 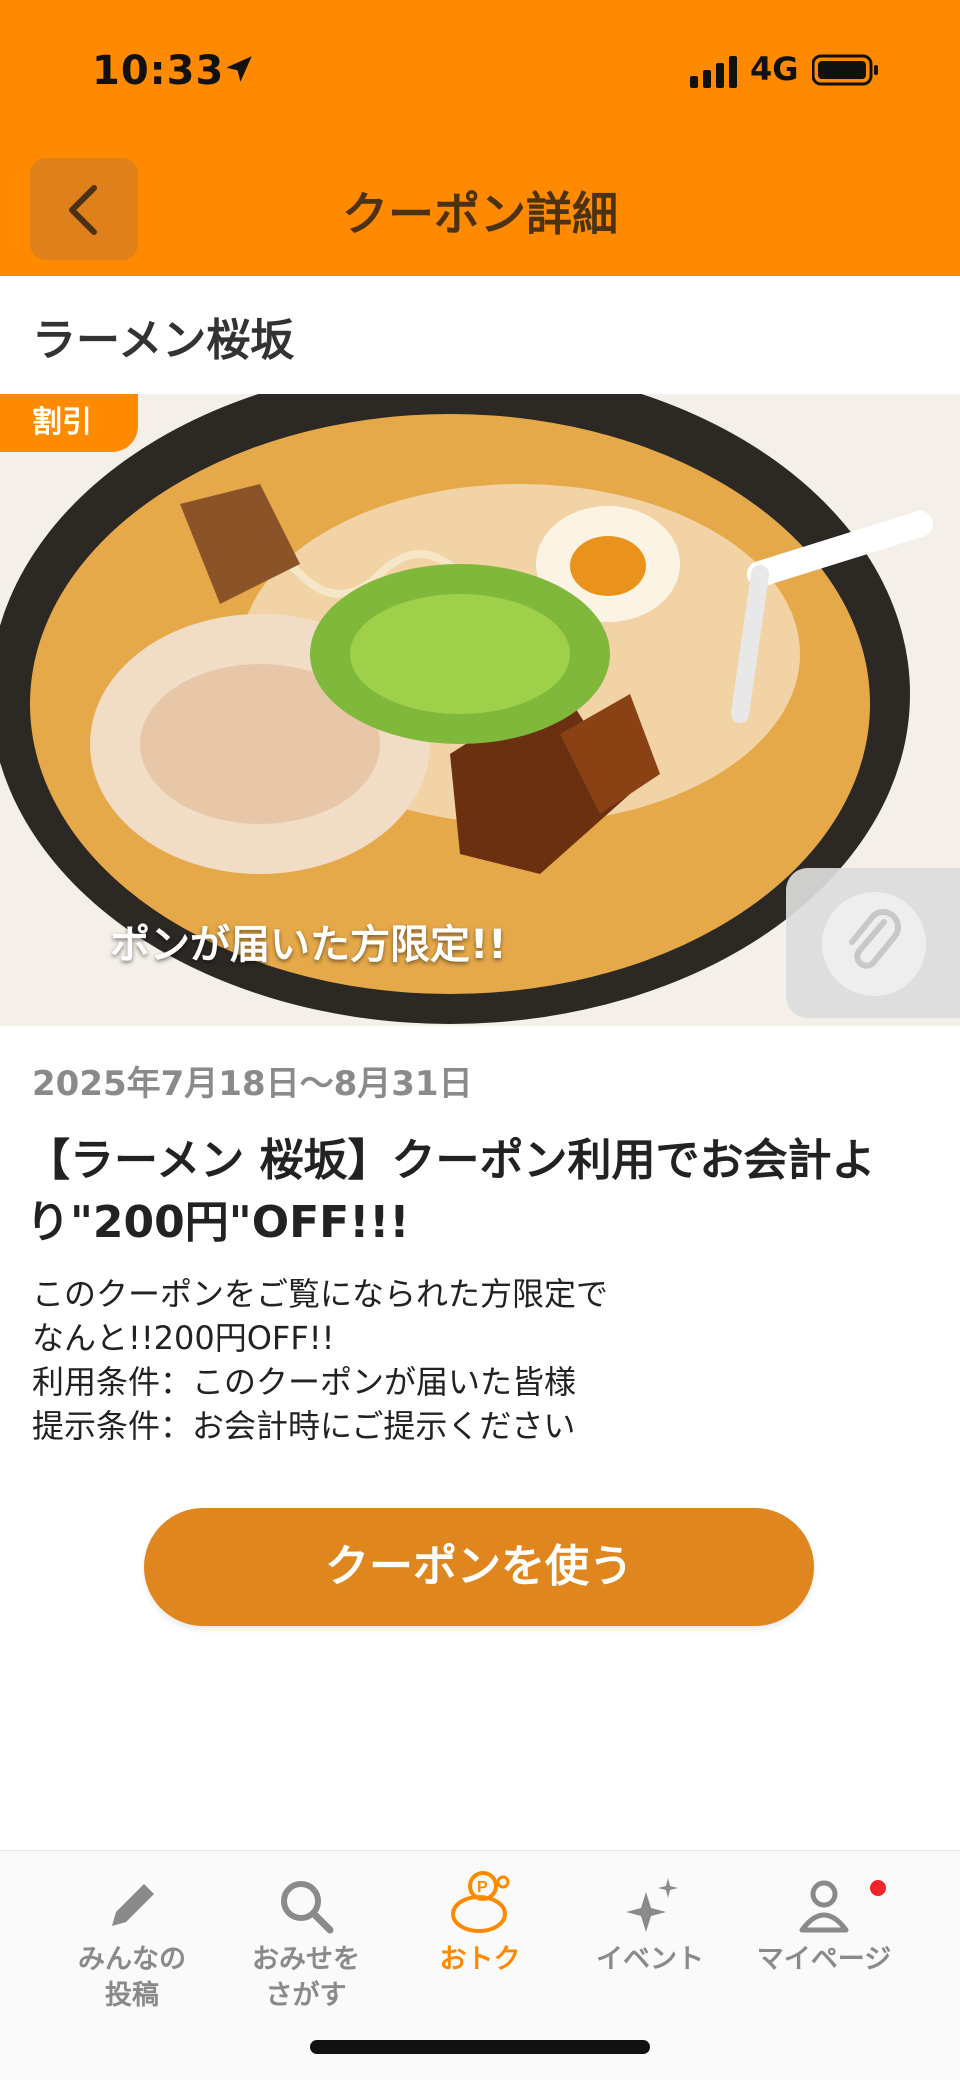 I want to click on tab-events: イベント, so click(x=650, y=1927).